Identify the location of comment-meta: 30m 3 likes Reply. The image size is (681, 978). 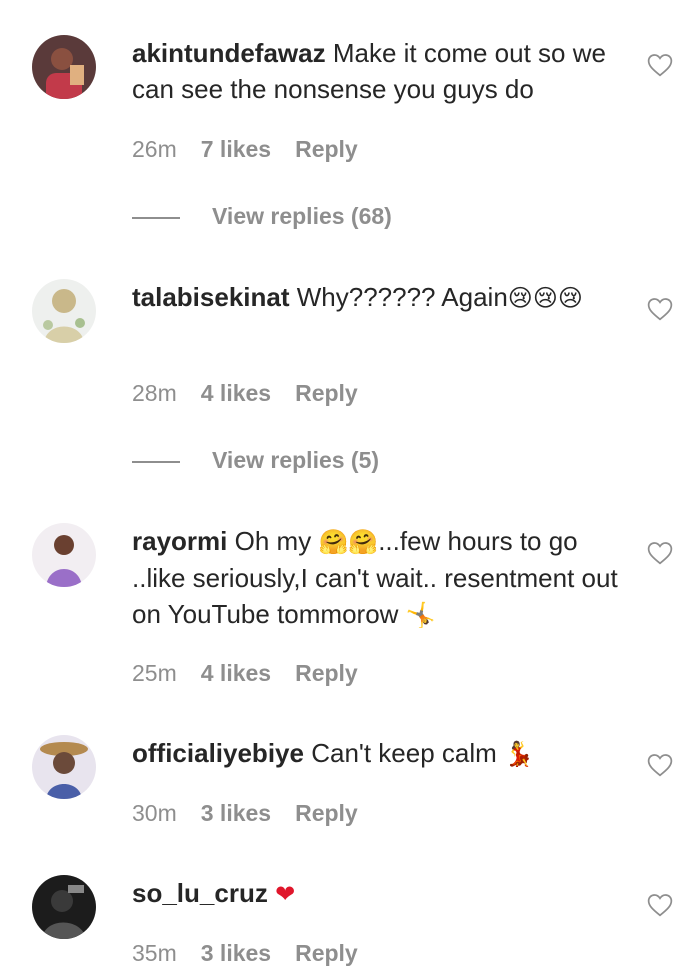
(257, 813).